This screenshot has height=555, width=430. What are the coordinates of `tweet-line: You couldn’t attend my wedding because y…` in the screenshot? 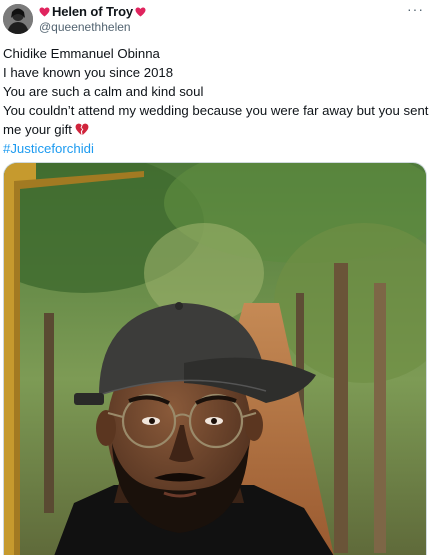 It's located at (216, 110).